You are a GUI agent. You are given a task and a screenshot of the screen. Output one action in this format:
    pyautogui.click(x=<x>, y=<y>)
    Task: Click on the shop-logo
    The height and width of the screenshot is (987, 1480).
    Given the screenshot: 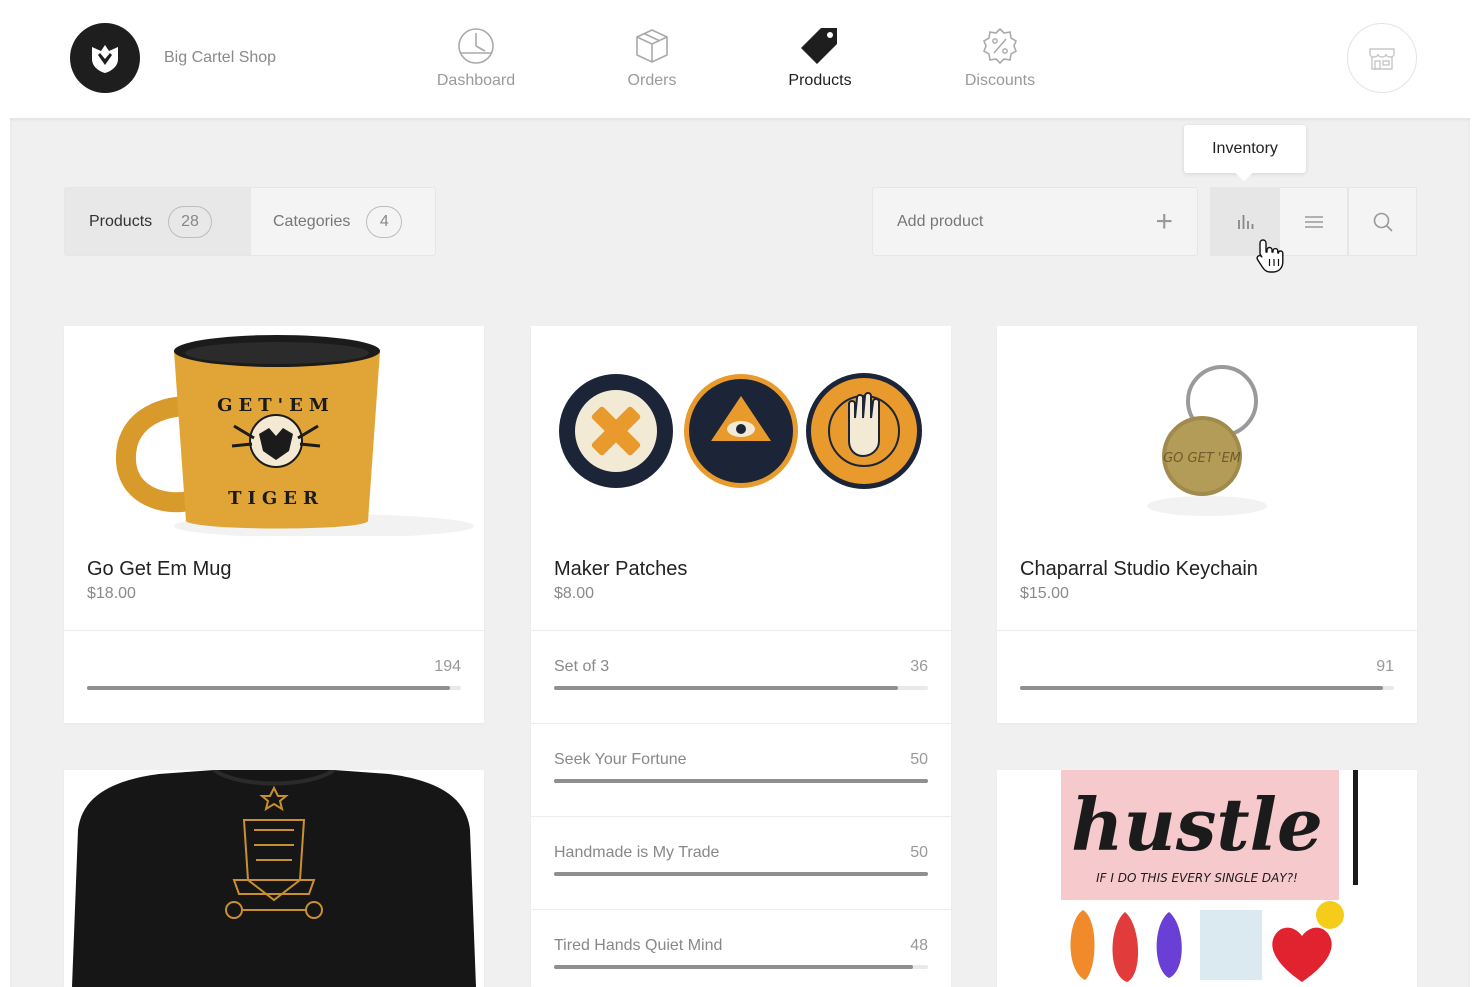 What is the action you would take?
    pyautogui.click(x=105, y=58)
    